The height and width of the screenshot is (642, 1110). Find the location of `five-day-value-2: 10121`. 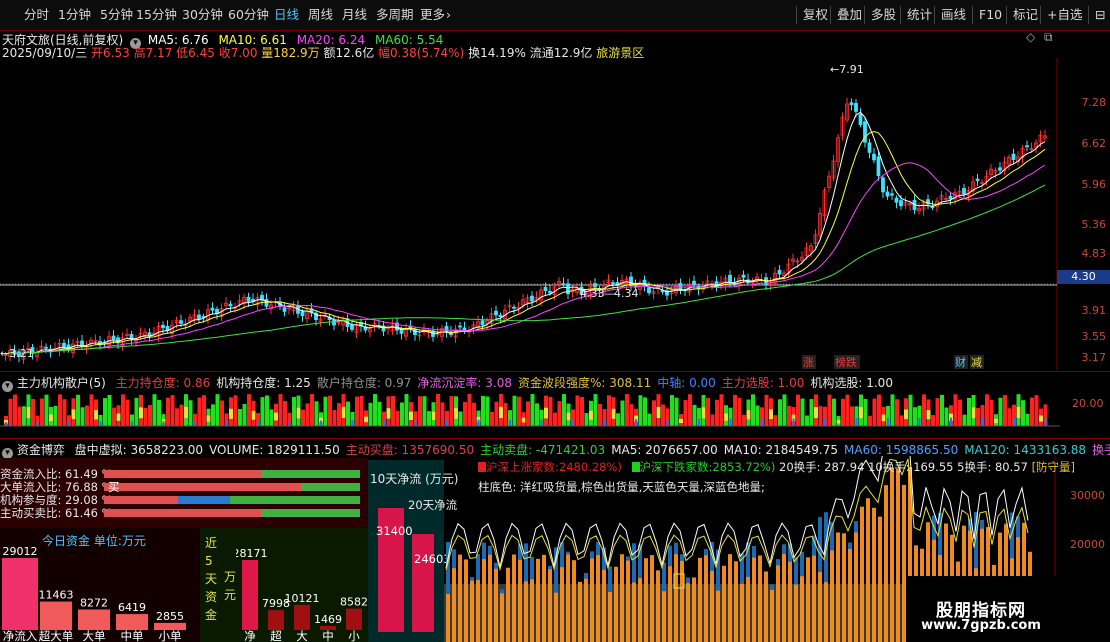

five-day-value-2: 10121 is located at coordinates (302, 598).